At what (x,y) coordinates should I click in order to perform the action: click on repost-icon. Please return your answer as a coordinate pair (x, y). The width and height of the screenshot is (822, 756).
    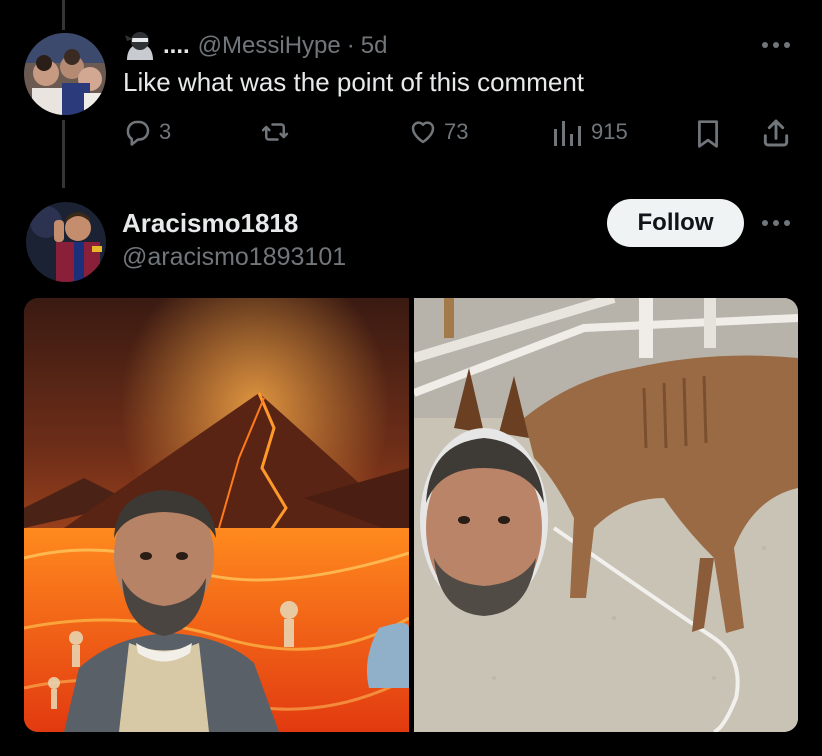
    Looking at the image, I should click on (275, 132).